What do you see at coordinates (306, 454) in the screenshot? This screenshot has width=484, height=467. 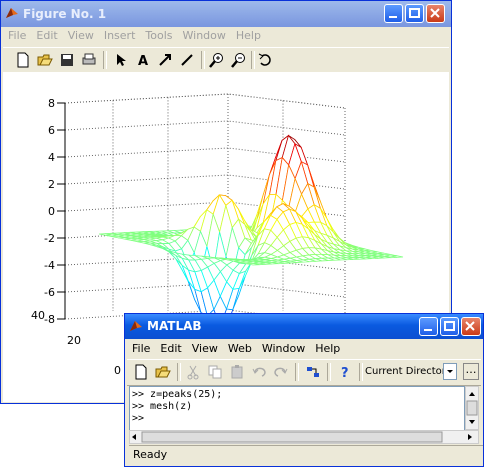 I see `status-bar: Ready` at bounding box center [306, 454].